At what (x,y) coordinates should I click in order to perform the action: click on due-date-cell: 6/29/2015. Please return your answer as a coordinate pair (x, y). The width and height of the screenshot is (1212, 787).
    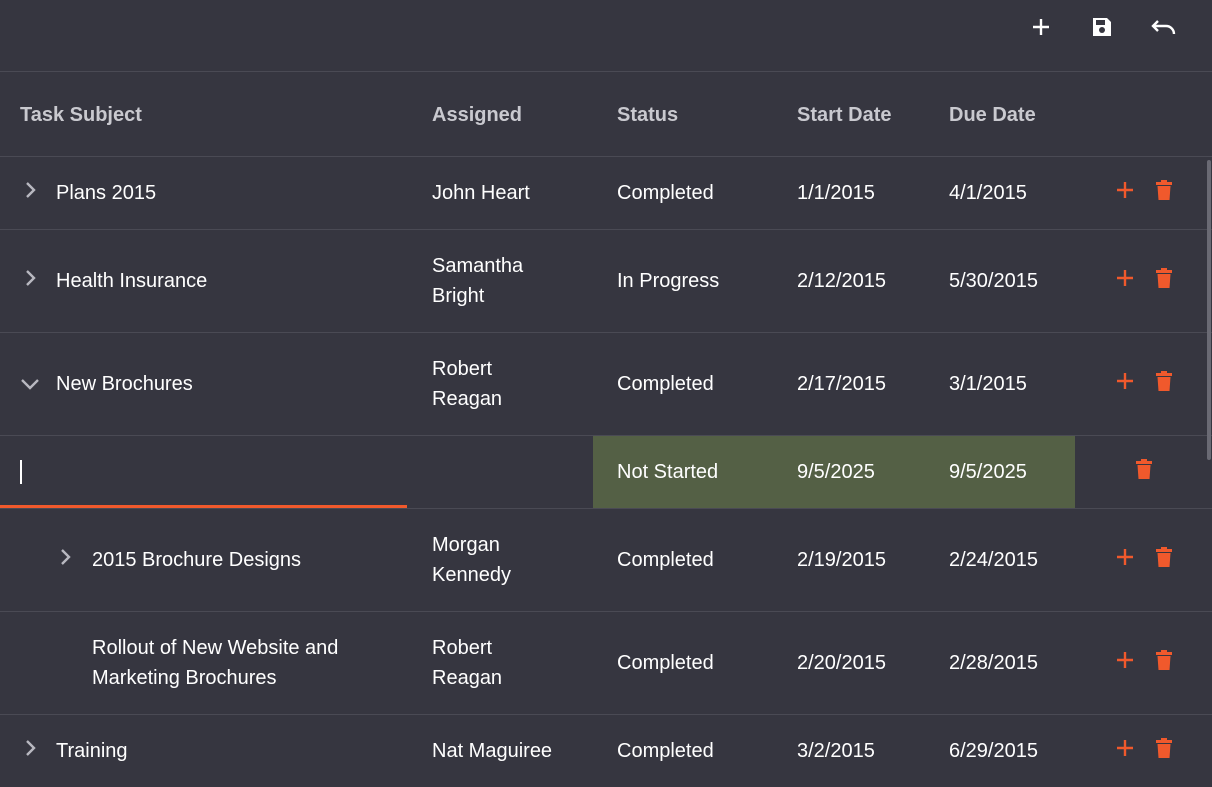
    Looking at the image, I should click on (993, 751).